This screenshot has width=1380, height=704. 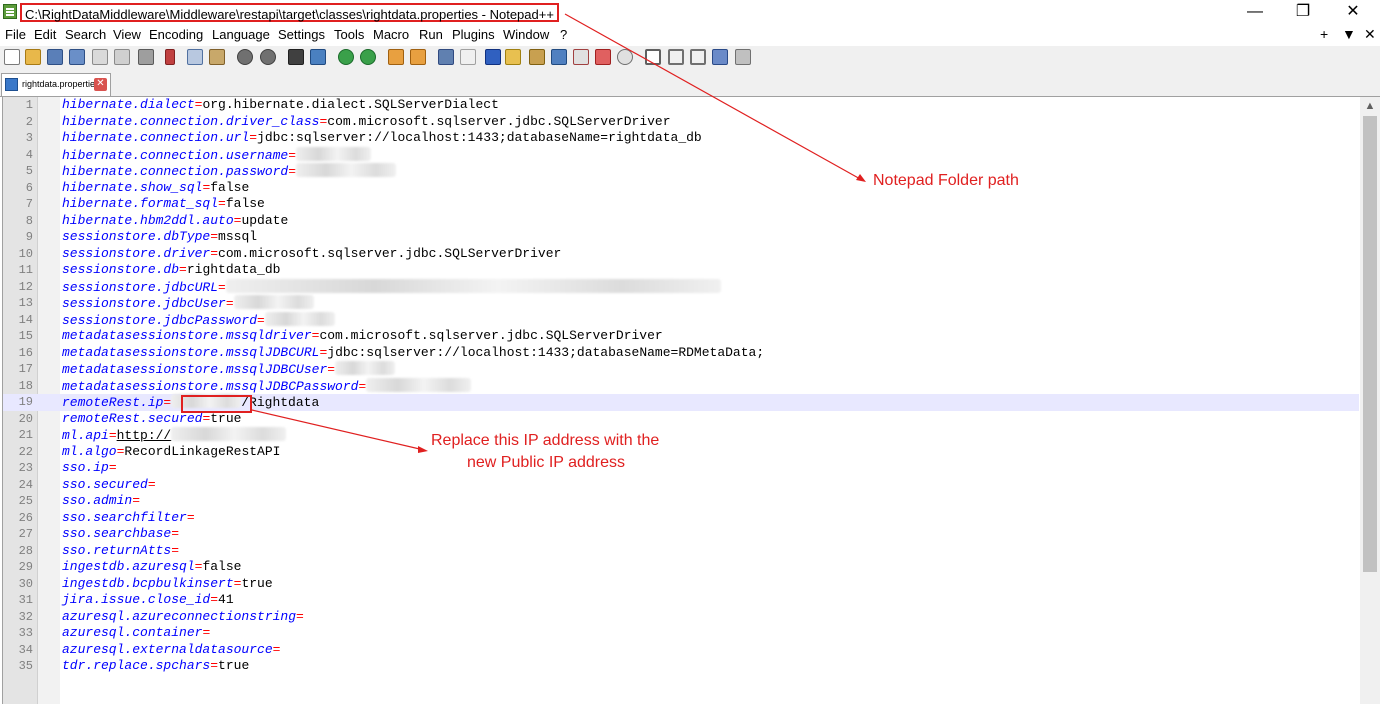 I want to click on maximize-button: ❐, so click(x=1303, y=12).